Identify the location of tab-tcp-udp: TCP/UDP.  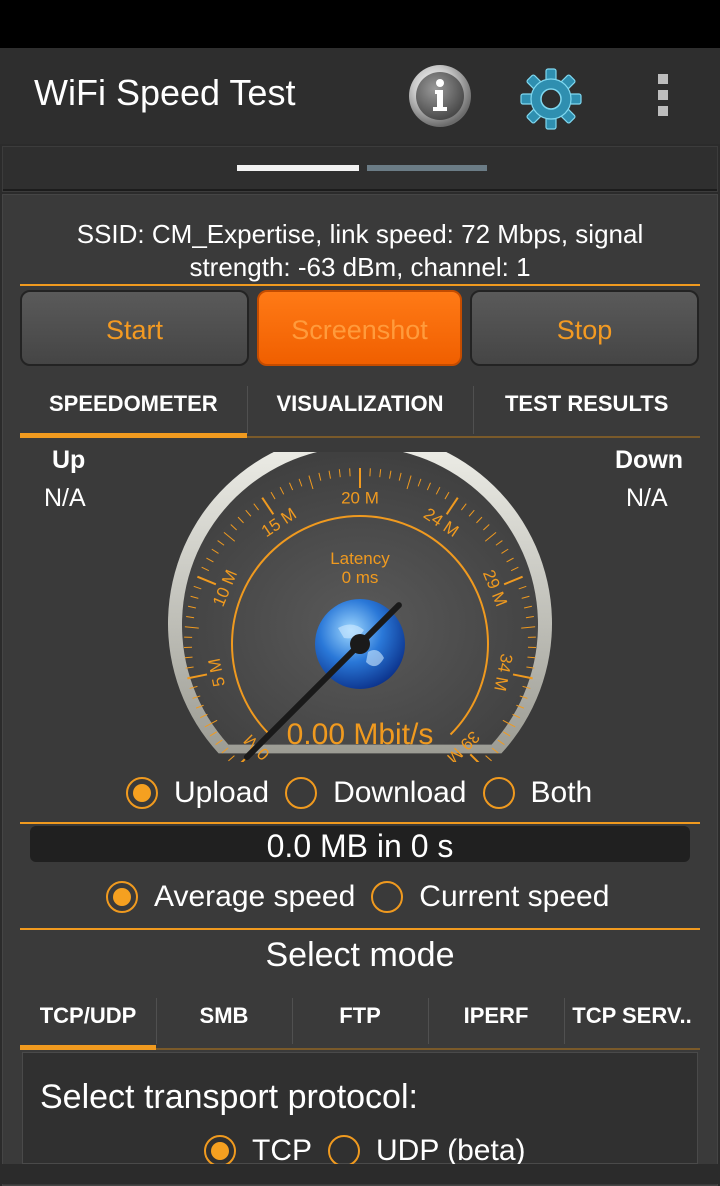
(88, 1020).